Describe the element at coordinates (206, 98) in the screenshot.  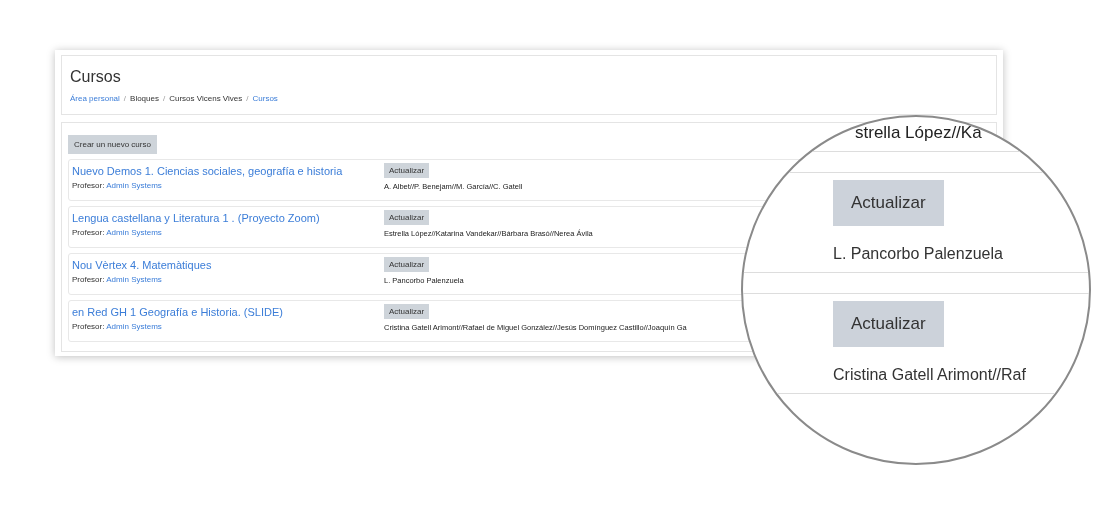
I see `breadcrumb-item: Cursos Vicens Vives` at that location.